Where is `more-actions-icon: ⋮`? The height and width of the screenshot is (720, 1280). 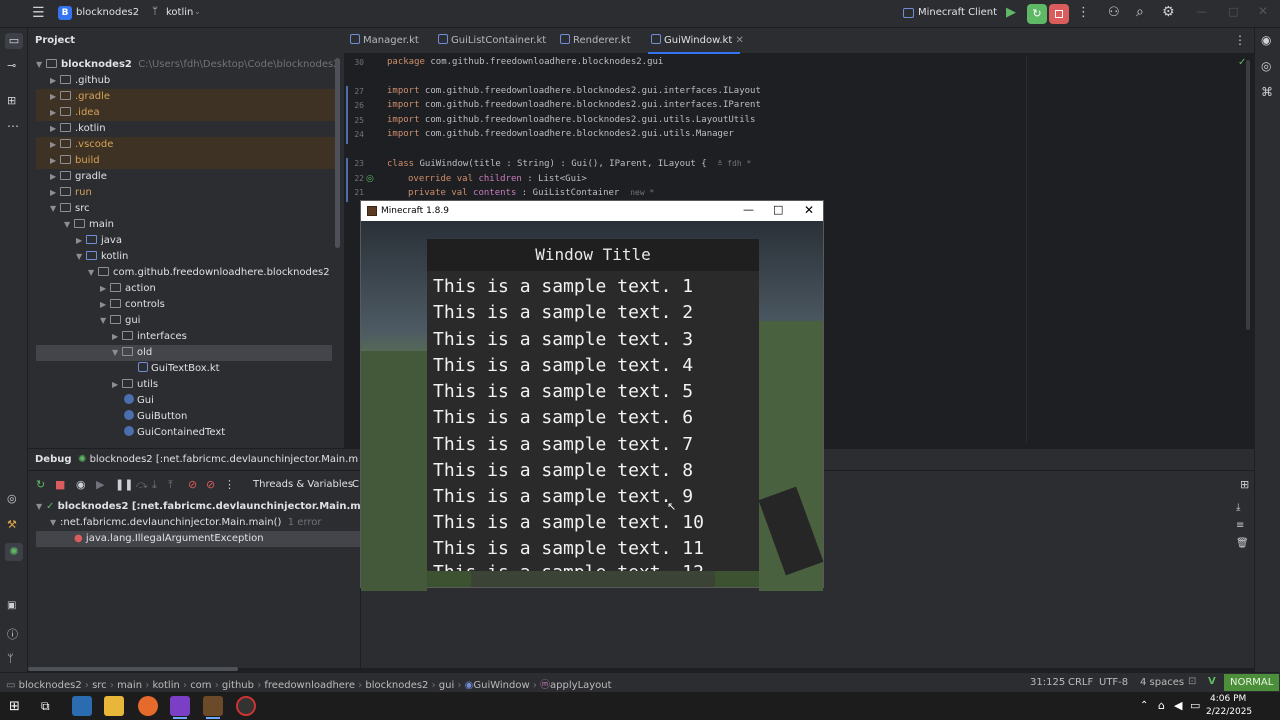
more-actions-icon: ⋮ is located at coordinates (1083, 12).